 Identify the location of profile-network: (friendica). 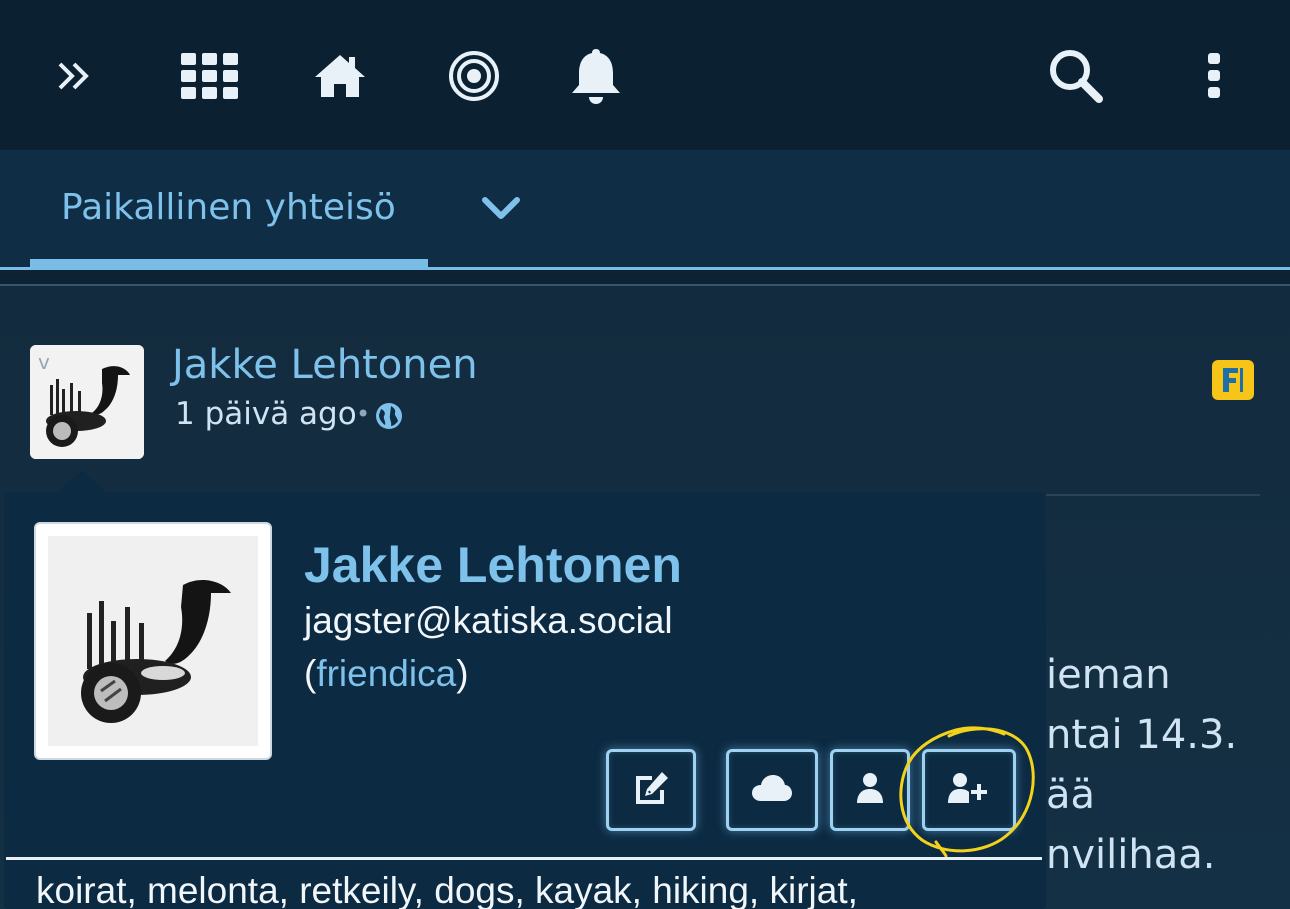
(386, 674).